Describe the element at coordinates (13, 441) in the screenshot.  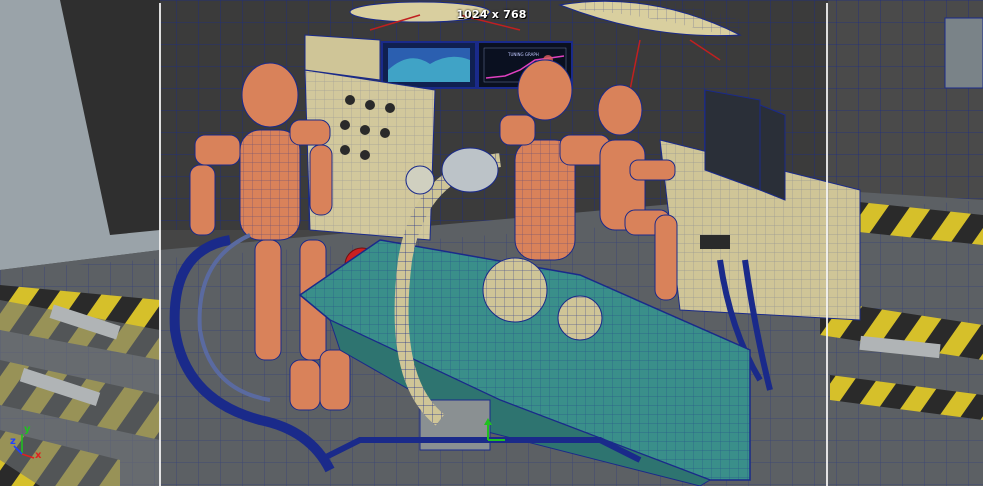
I see `axis-z-label: z` at that location.